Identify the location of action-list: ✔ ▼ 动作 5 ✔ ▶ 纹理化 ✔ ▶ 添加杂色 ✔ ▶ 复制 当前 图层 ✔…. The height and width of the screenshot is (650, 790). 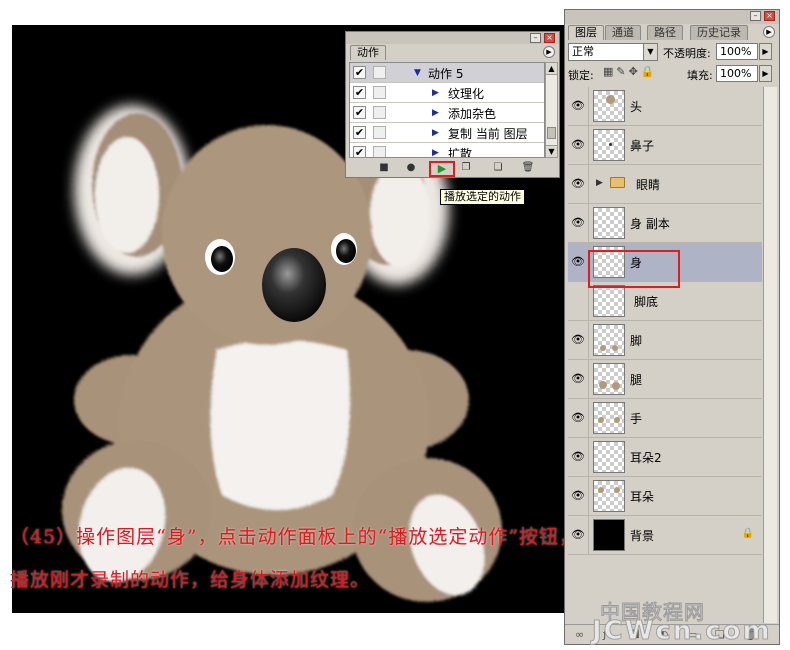
(447, 110).